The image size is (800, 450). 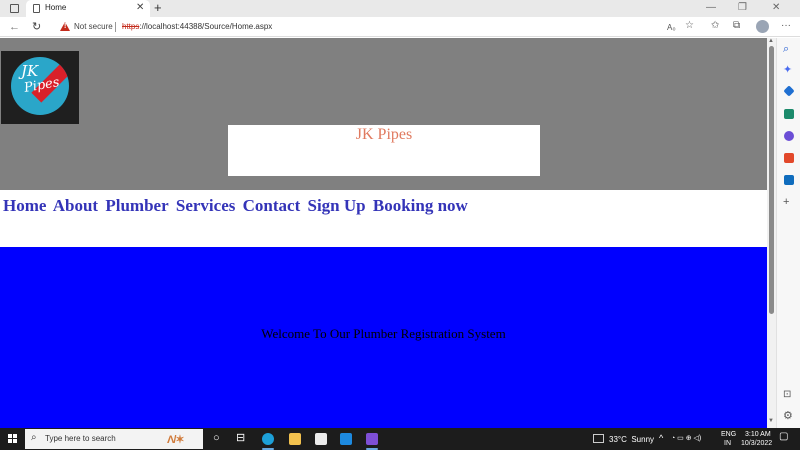 What do you see at coordinates (205, 205) in the screenshot?
I see `nav-link-services: Services` at bounding box center [205, 205].